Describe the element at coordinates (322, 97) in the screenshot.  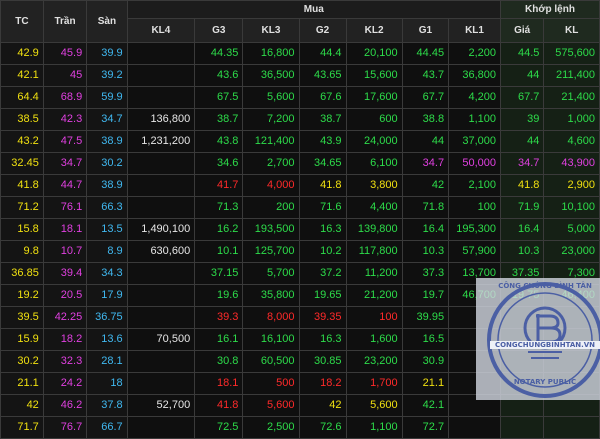
I see `cell-g2: 67.6` at that location.